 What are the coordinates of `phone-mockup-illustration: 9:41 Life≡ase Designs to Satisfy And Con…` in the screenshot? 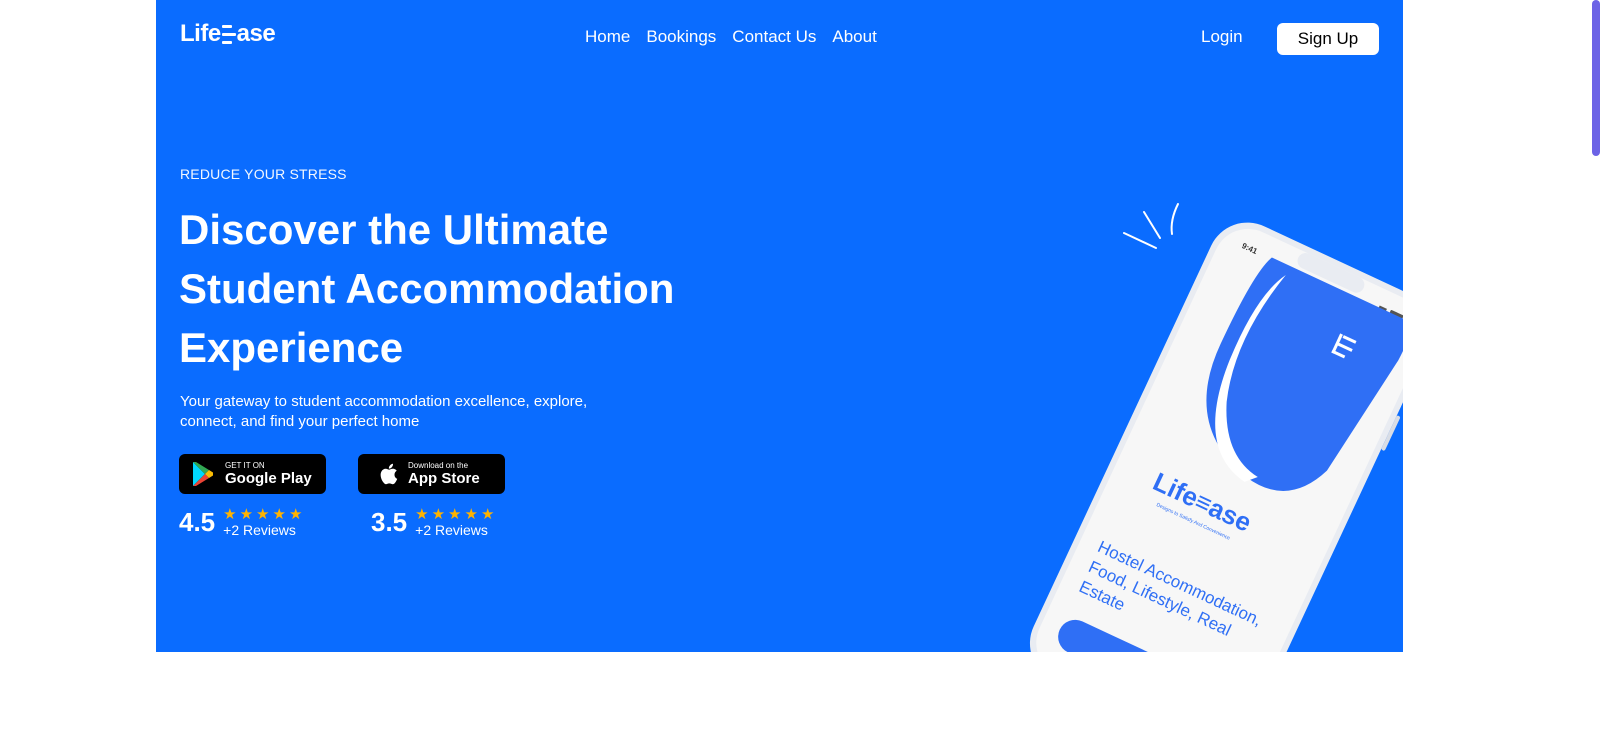 It's located at (1216, 427).